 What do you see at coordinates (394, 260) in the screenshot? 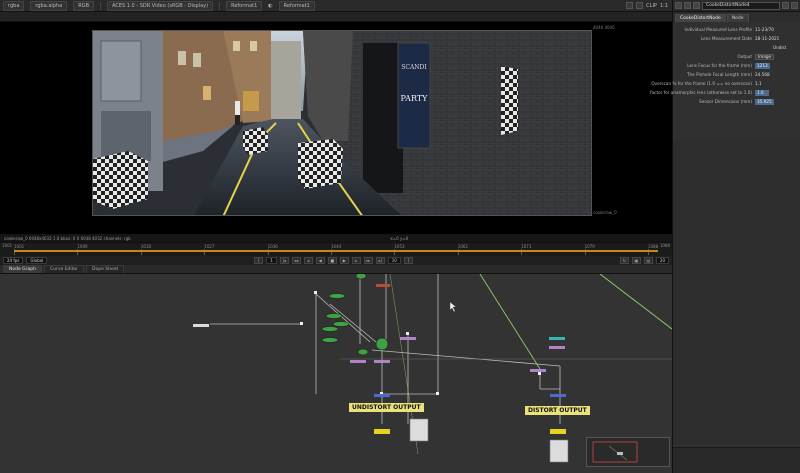
I see `step-size-field: 10` at bounding box center [394, 260].